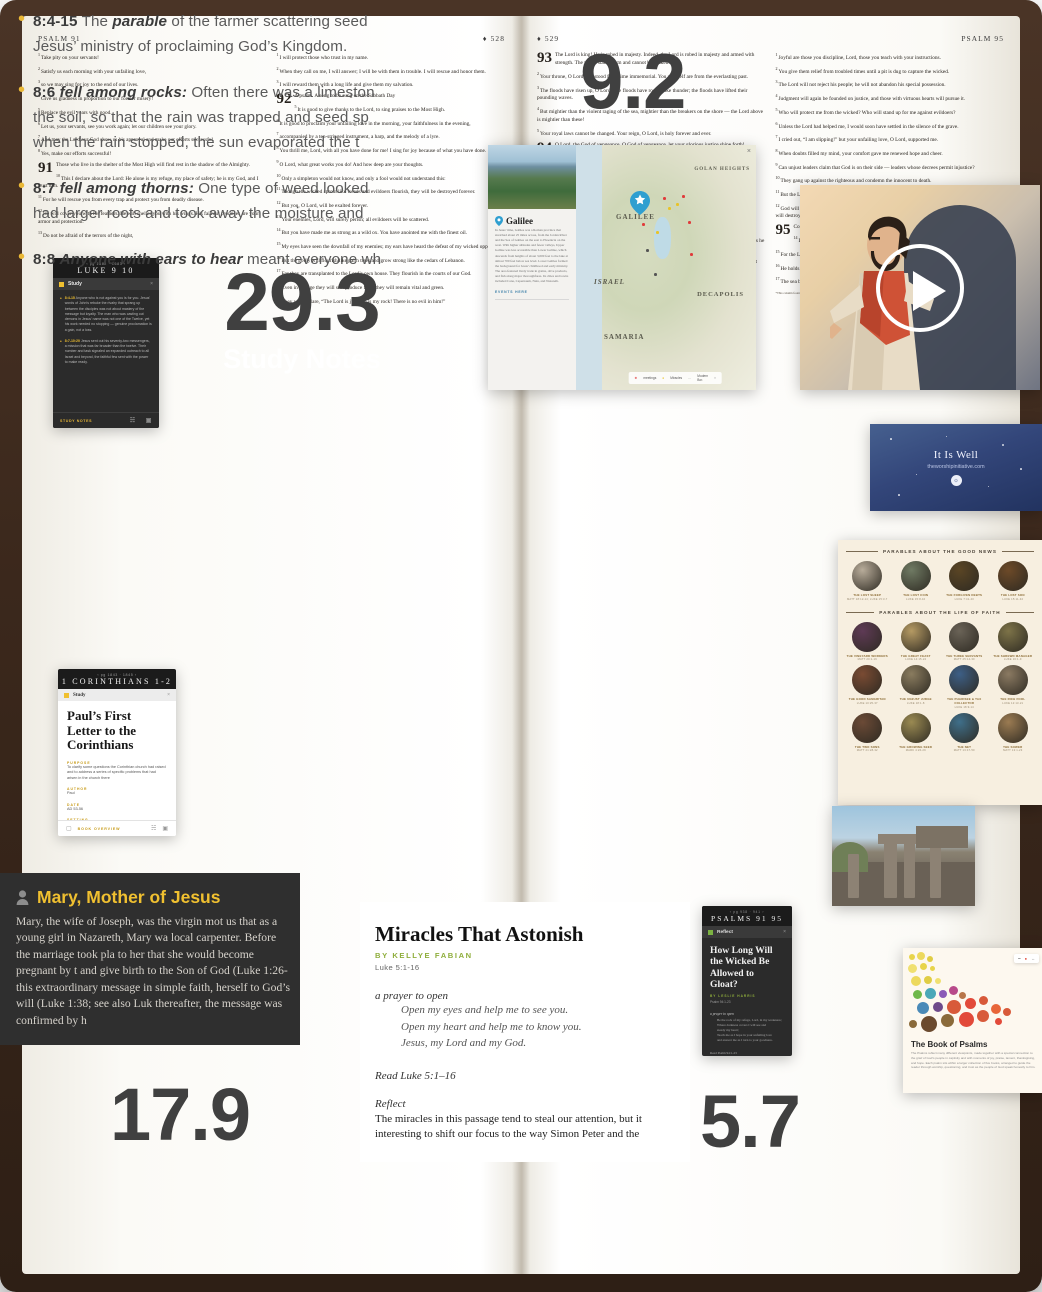  Describe the element at coordinates (964, 581) in the screenshot. I see `parable-item: THE FORGIVEN DEBTS LUKE 7:41-43` at that location.